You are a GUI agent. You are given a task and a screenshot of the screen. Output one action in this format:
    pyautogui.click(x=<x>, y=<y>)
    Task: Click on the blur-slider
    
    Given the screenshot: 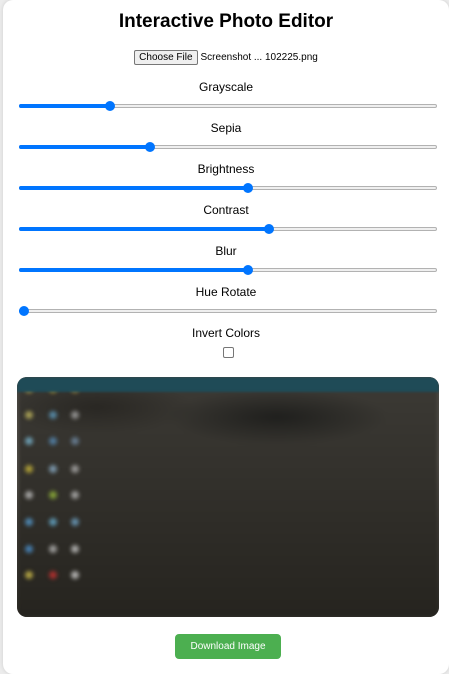 What is the action you would take?
    pyautogui.click(x=228, y=270)
    